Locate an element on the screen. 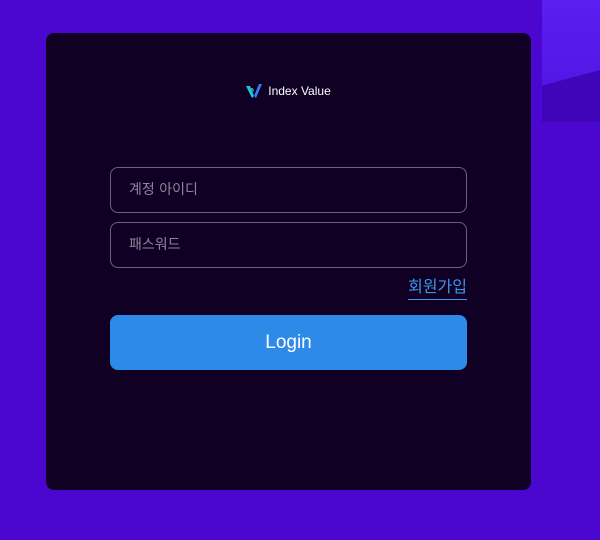 Image resolution: width=600 pixels, height=540 pixels. brand-name: Index Value is located at coordinates (299, 91).